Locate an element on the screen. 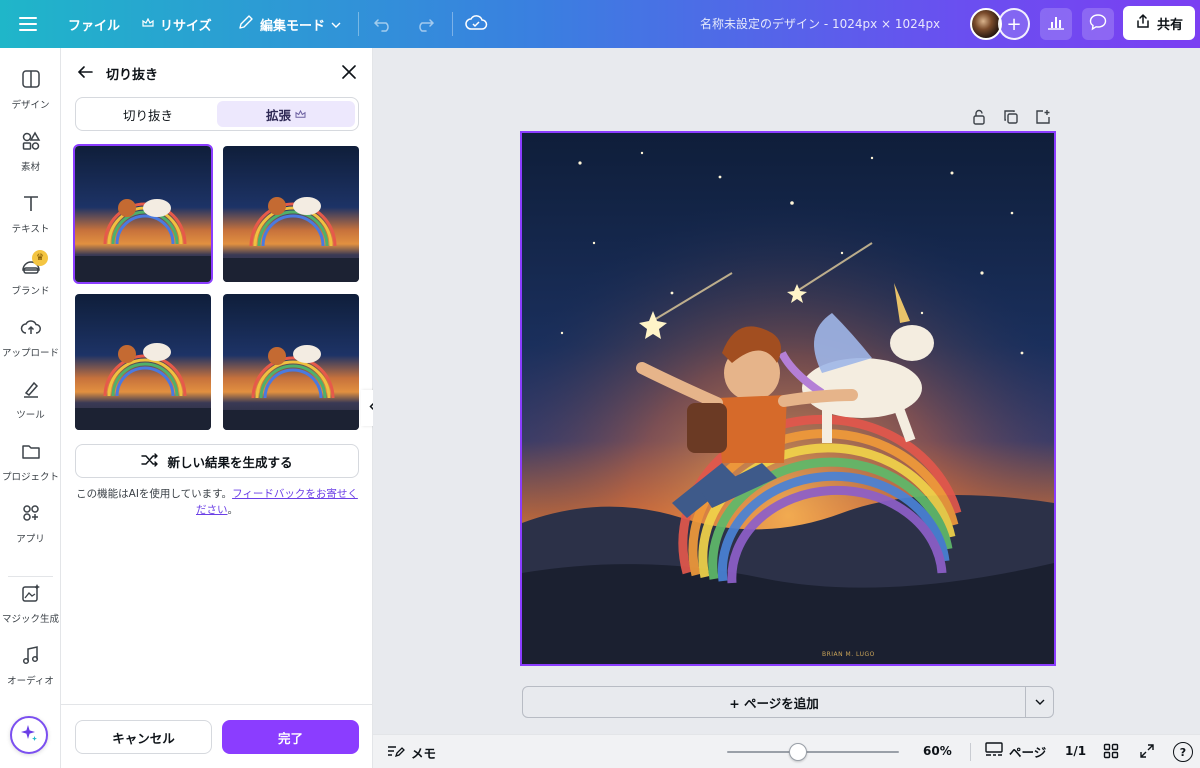 The height and width of the screenshot is (768, 1200). rail-item-design: デザイン is located at coordinates (30, 89).